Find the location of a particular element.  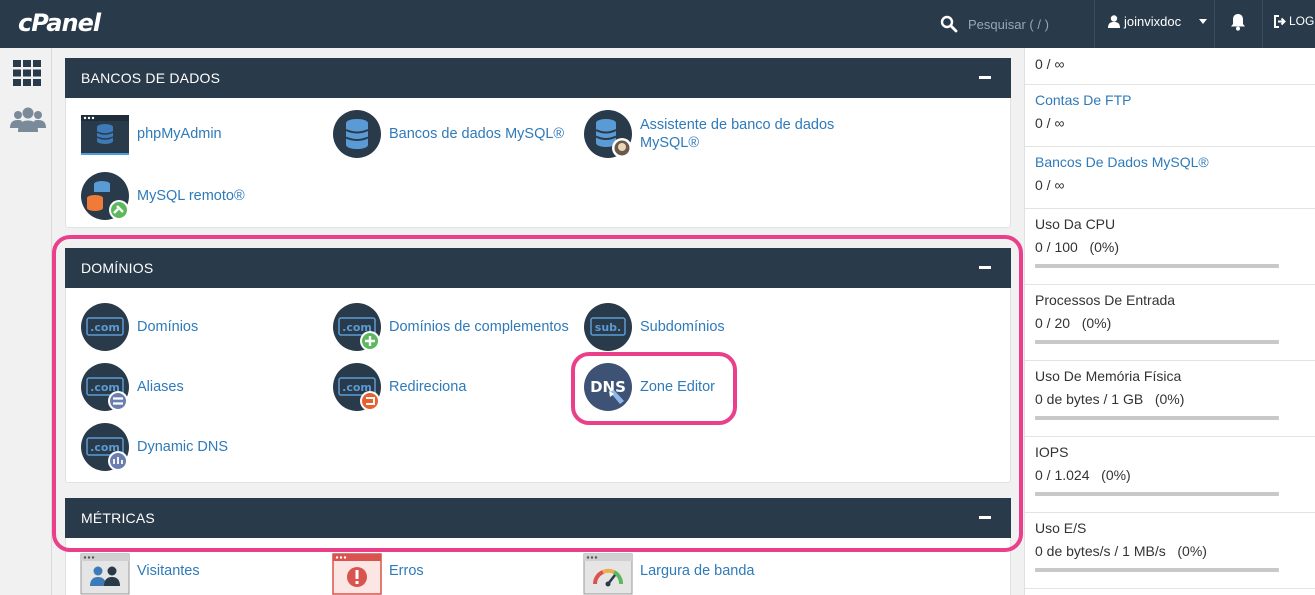

cpanel-logo: cPanel is located at coordinates (59, 23).